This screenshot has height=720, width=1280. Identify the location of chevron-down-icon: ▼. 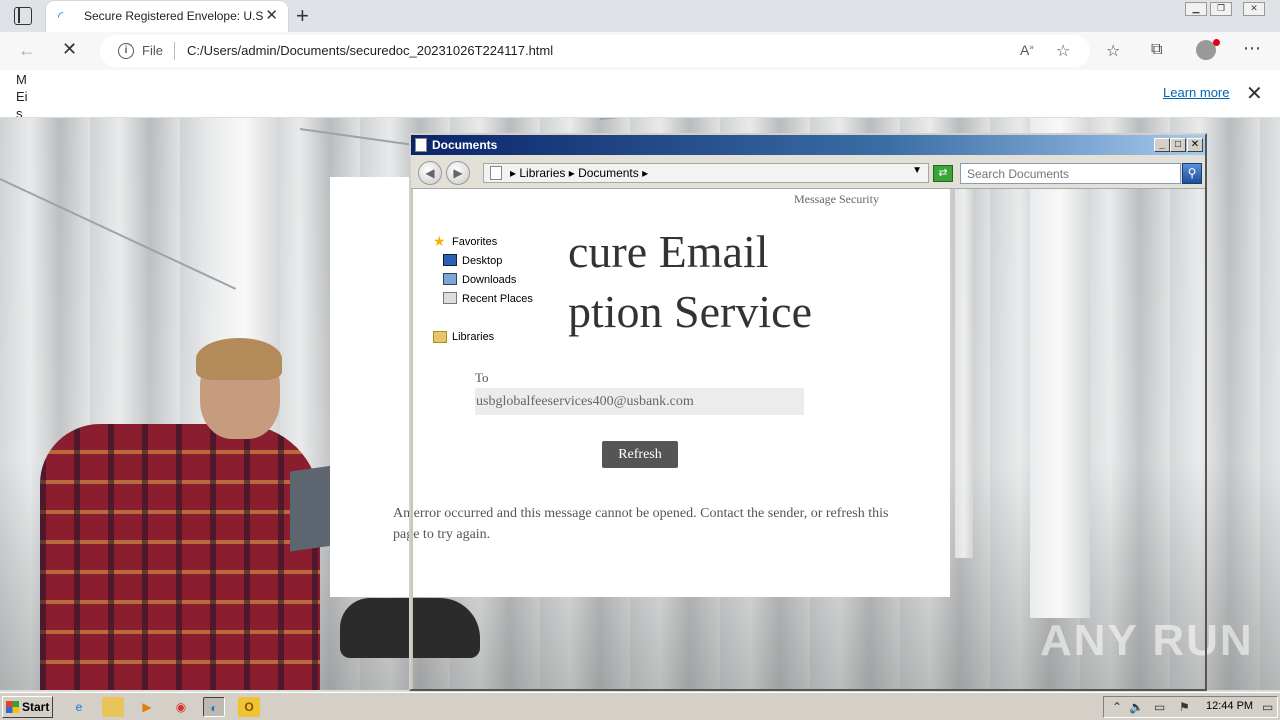
(917, 170).